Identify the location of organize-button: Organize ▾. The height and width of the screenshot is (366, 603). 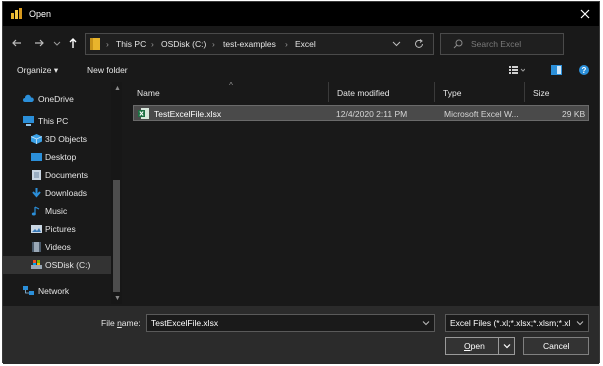
(37, 70).